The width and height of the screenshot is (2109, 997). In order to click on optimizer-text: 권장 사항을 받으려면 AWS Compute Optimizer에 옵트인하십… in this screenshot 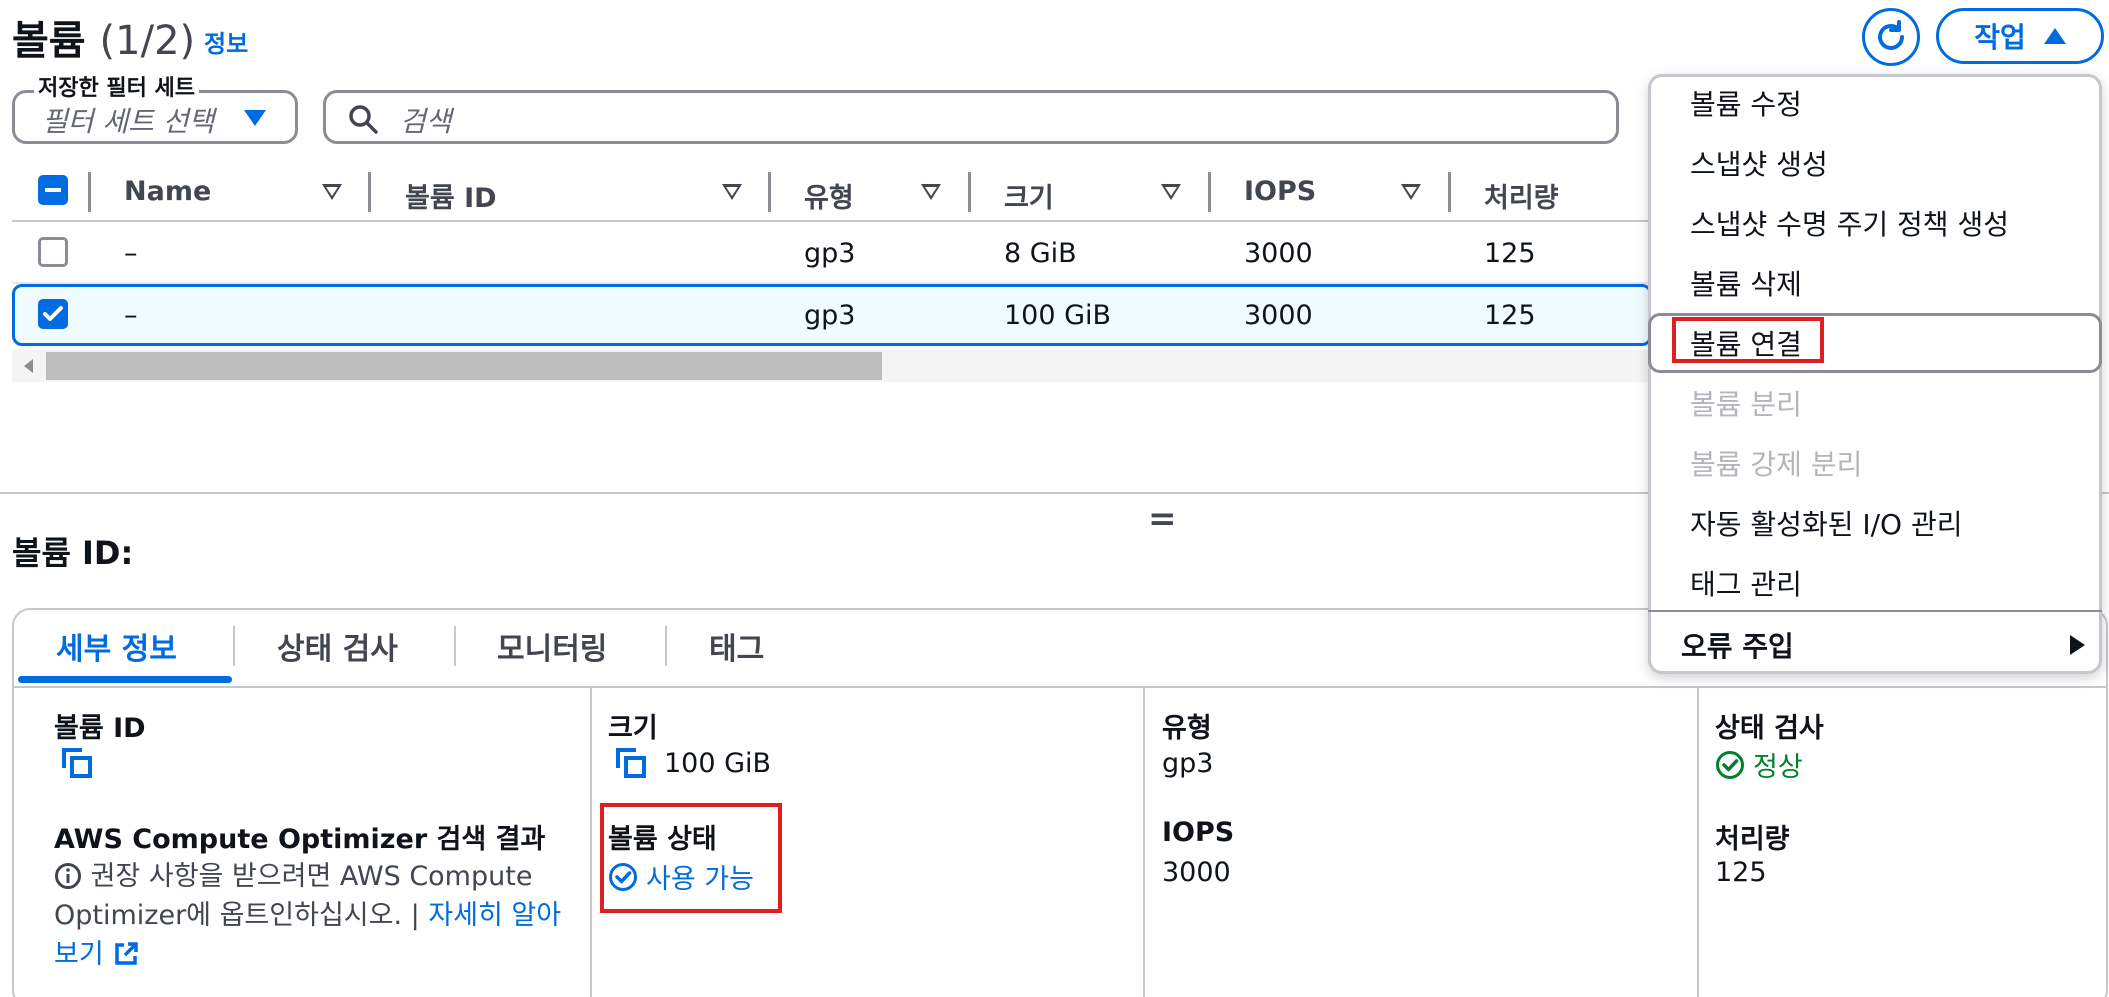, I will do `click(314, 915)`.